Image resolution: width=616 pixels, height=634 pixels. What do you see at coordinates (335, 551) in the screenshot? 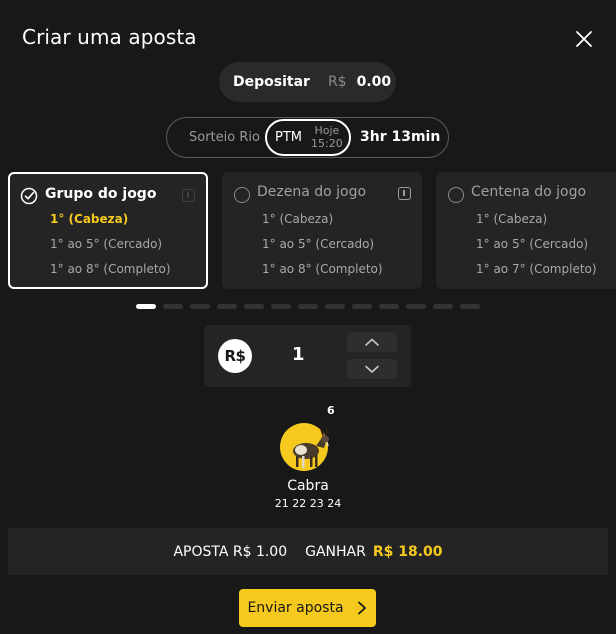
I see `win-label: GANHAR` at bounding box center [335, 551].